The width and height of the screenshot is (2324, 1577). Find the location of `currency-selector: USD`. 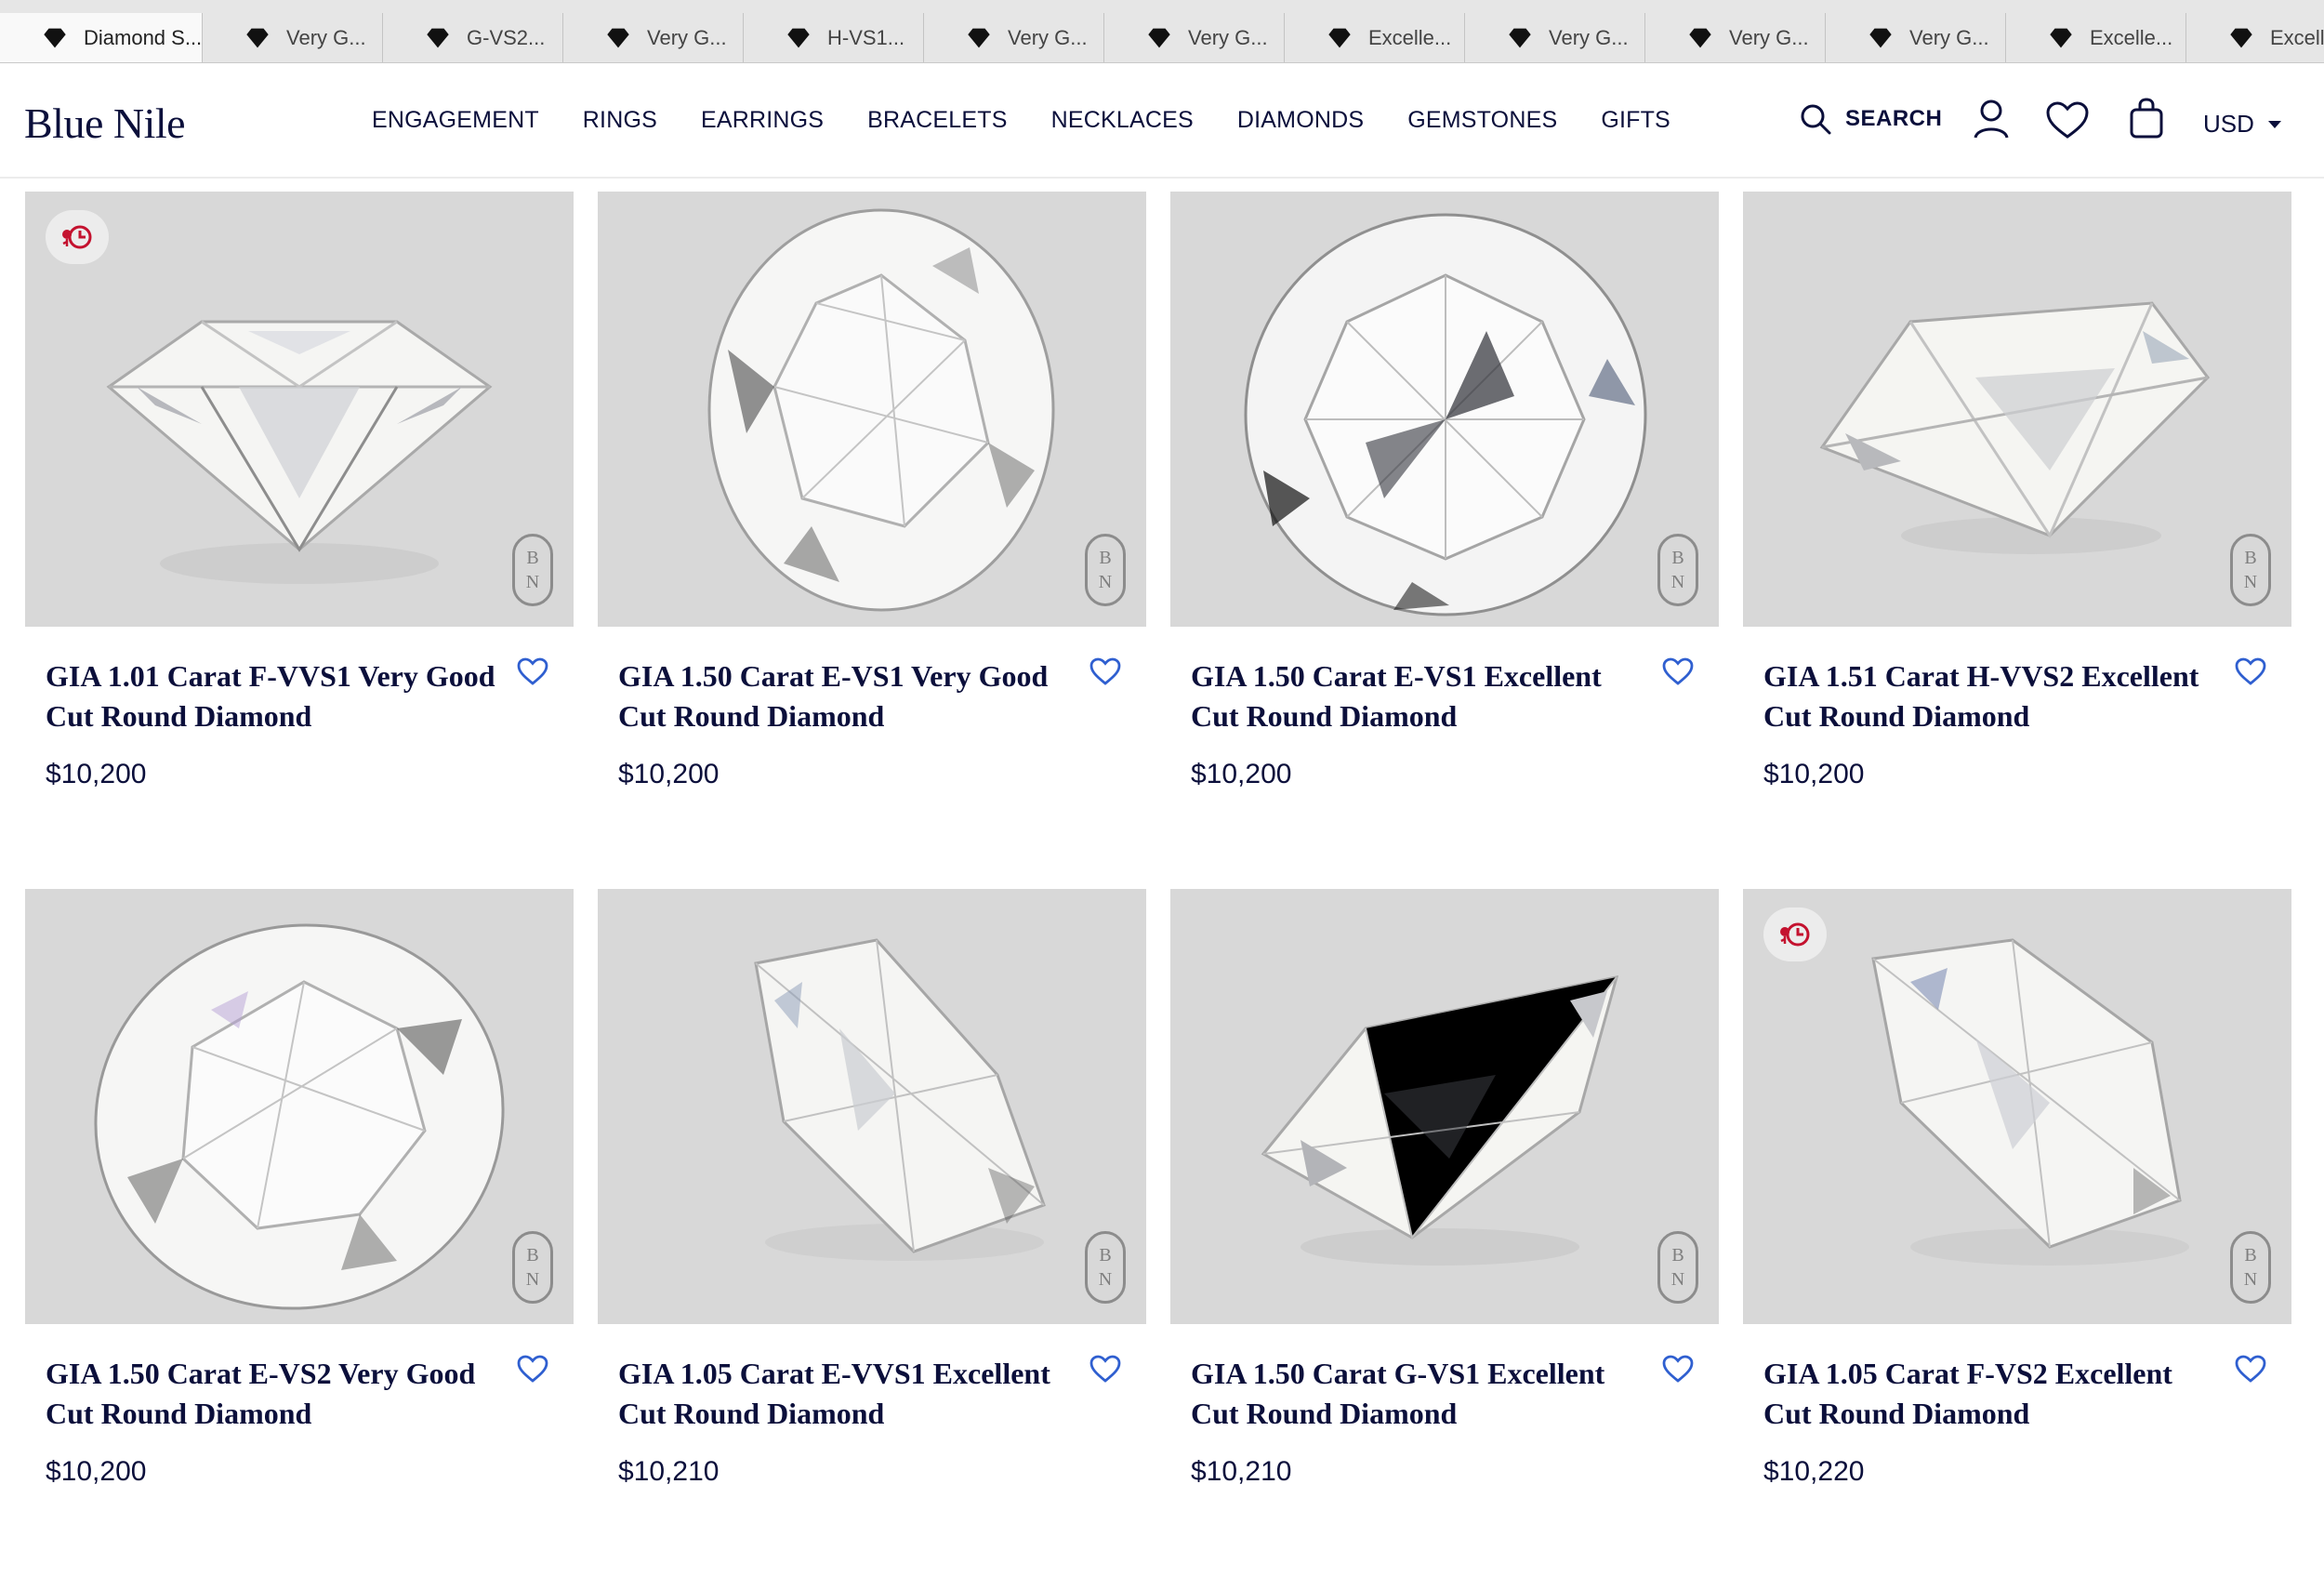

currency-selector: USD is located at coordinates (2242, 124).